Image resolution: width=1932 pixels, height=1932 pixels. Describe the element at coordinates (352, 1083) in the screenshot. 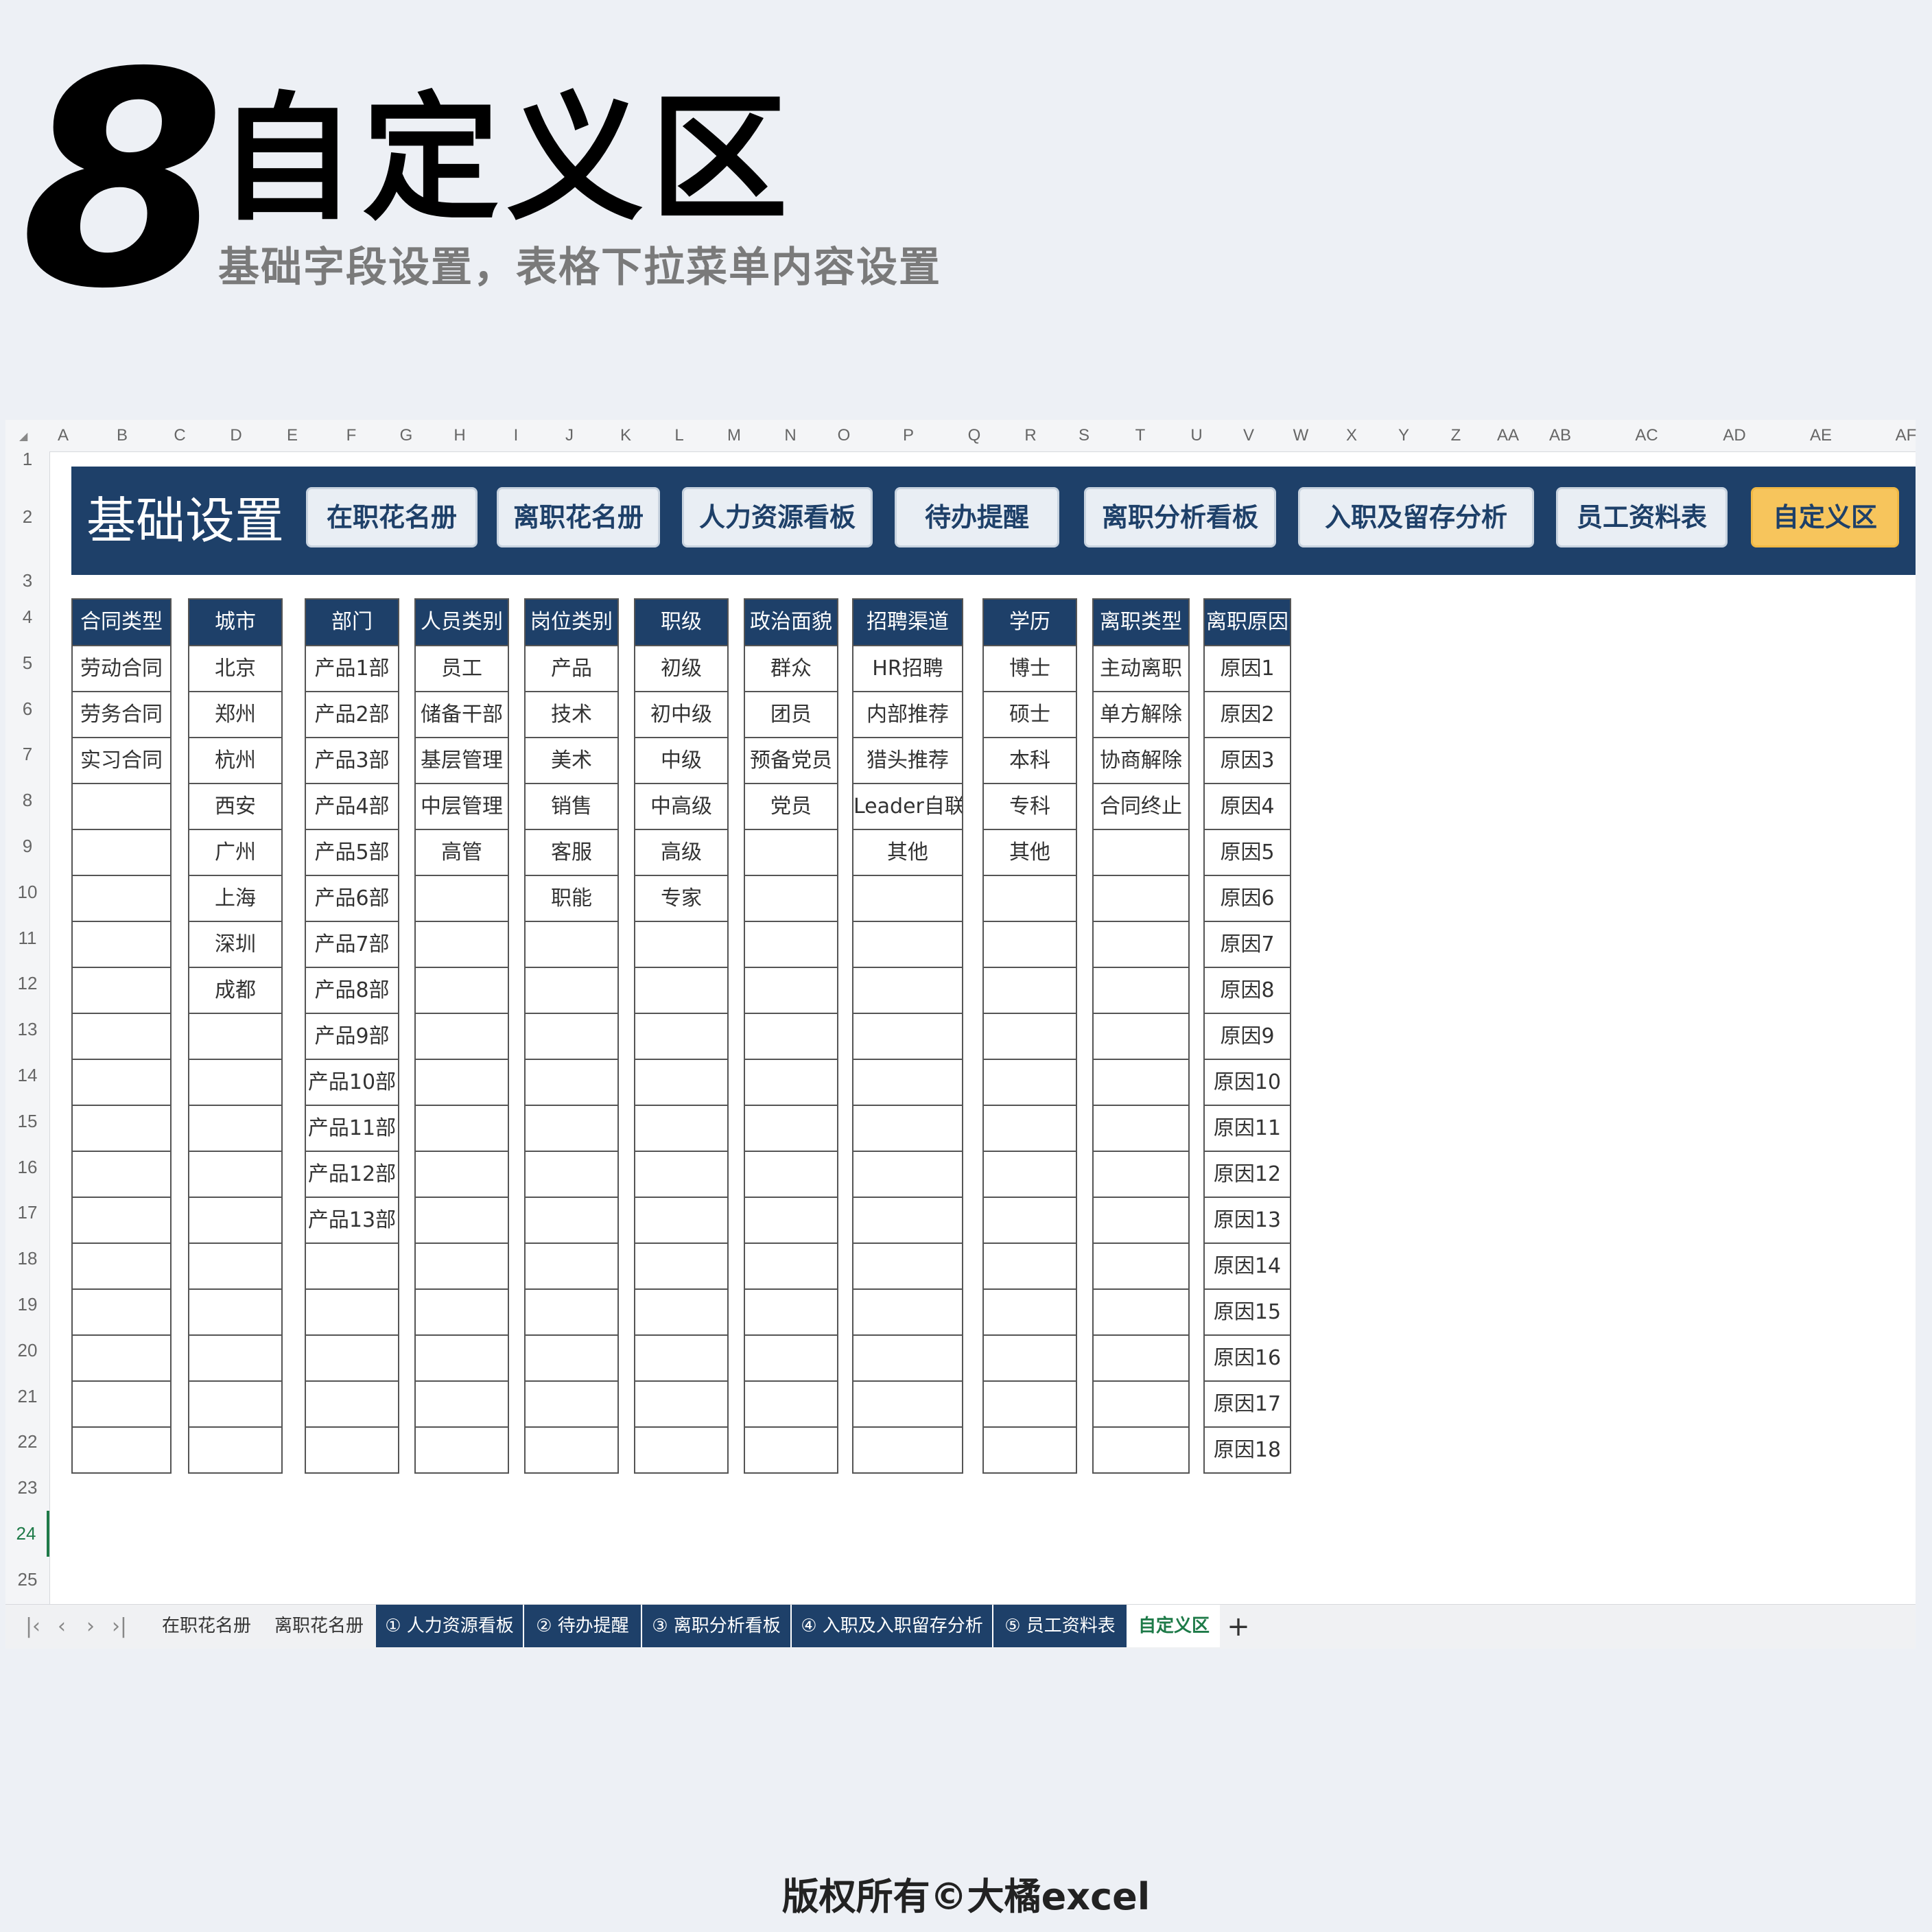

I see `table-cell: 产品10部` at that location.